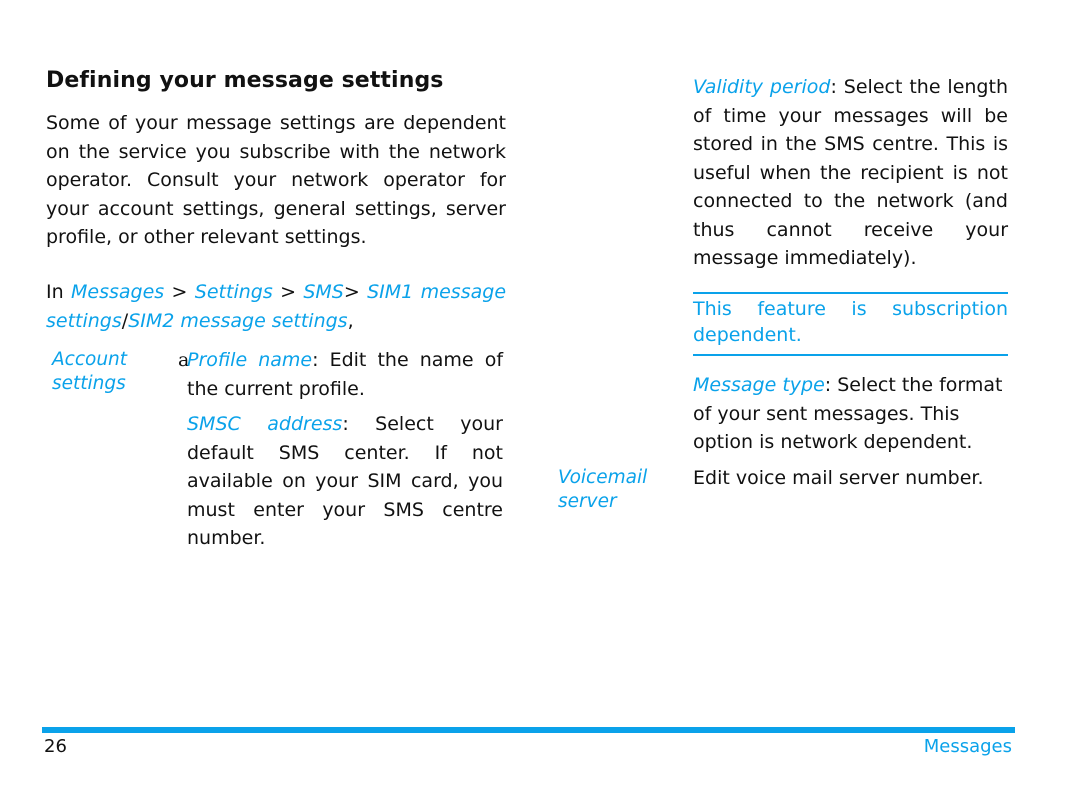 The image size is (1080, 810). I want to click on term: Validity period, so click(762, 87).